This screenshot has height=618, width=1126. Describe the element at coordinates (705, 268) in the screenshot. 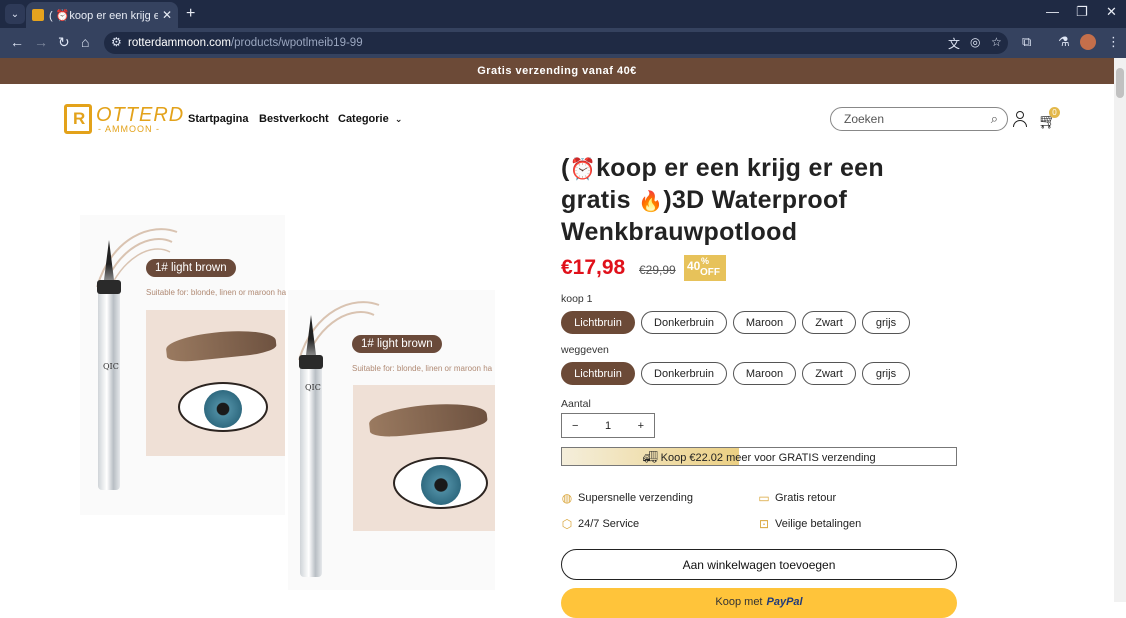

I see `discount-badge: 40 % OFF` at that location.